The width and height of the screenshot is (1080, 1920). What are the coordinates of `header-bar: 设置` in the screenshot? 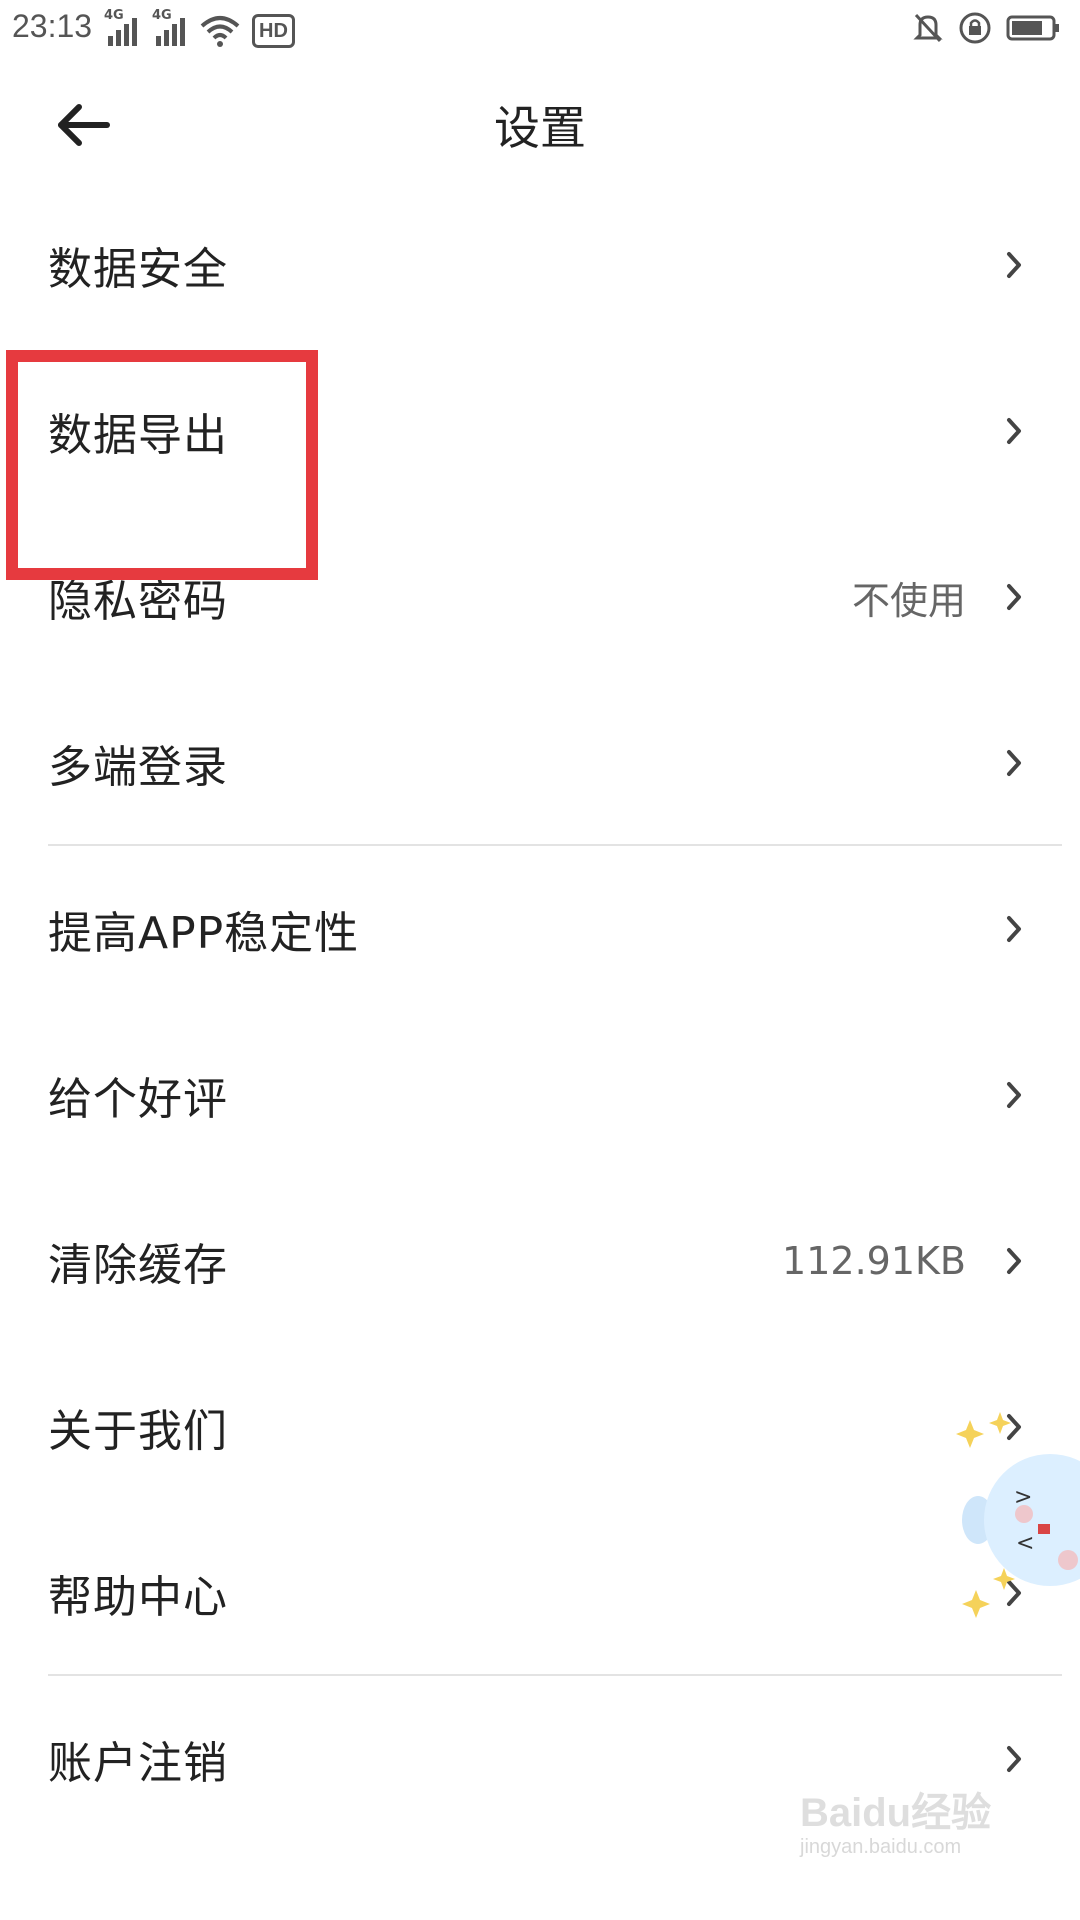 It's located at (540, 125).